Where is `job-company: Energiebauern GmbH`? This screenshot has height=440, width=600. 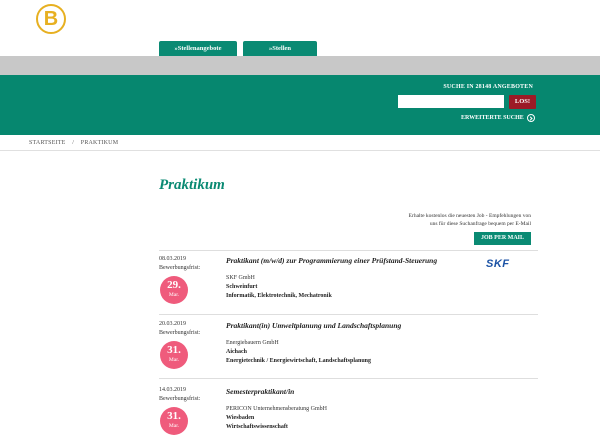 job-company: Energiebauern GmbH is located at coordinates (252, 343).